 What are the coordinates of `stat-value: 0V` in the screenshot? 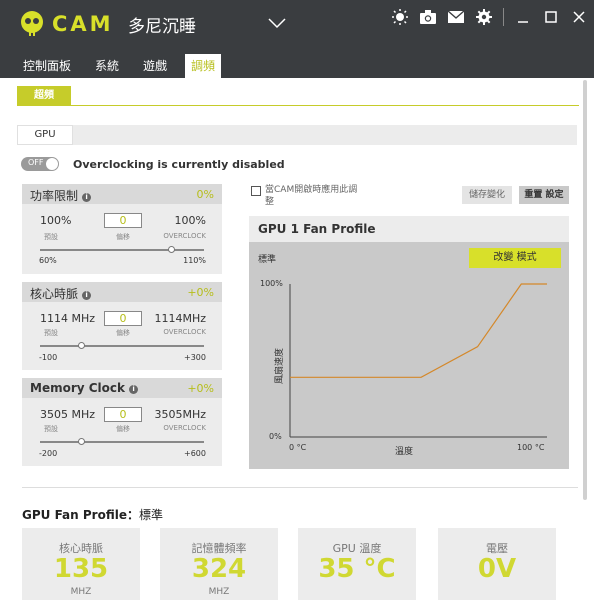 It's located at (497, 569).